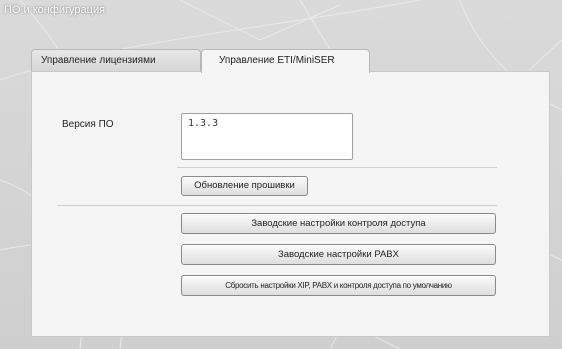  Describe the element at coordinates (55, 10) in the screenshot. I see `window-title: ПО и конфигурация` at that location.